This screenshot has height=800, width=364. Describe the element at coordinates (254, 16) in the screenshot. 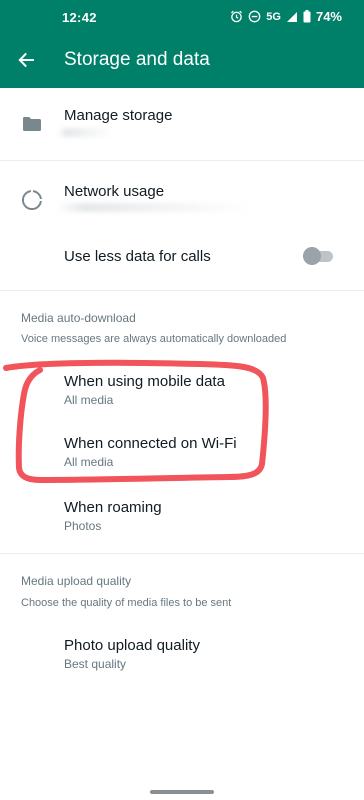

I see `dnd-icon` at that location.